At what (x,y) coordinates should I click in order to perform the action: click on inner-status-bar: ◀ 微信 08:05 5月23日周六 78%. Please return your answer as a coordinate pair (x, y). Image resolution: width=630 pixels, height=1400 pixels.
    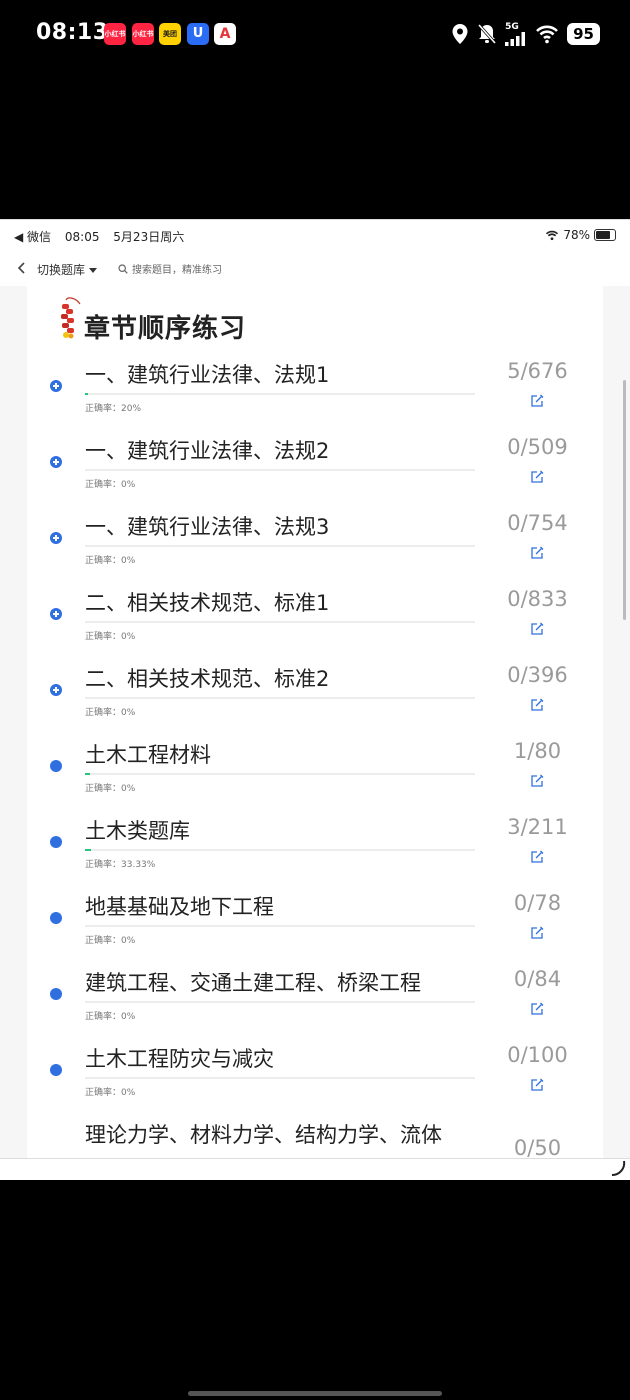
    Looking at the image, I should click on (315, 235).